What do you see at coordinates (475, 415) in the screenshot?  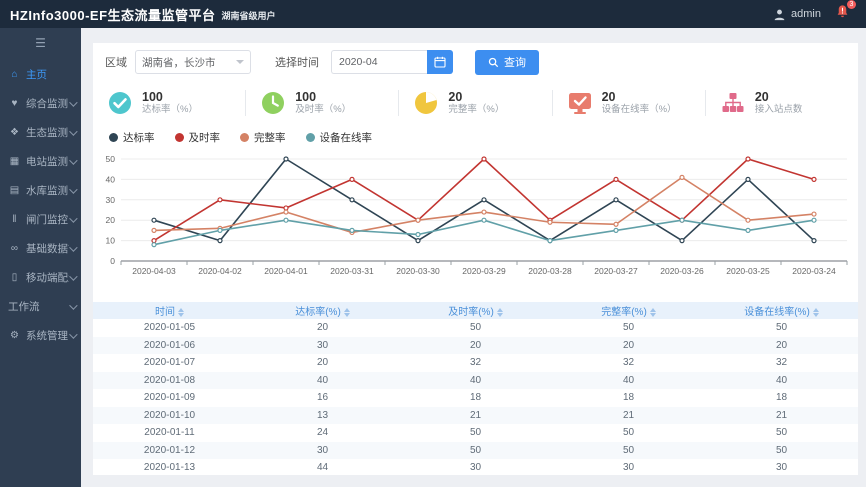 I see `table-row: 2020-01-10 13 21 21 21` at bounding box center [475, 415].